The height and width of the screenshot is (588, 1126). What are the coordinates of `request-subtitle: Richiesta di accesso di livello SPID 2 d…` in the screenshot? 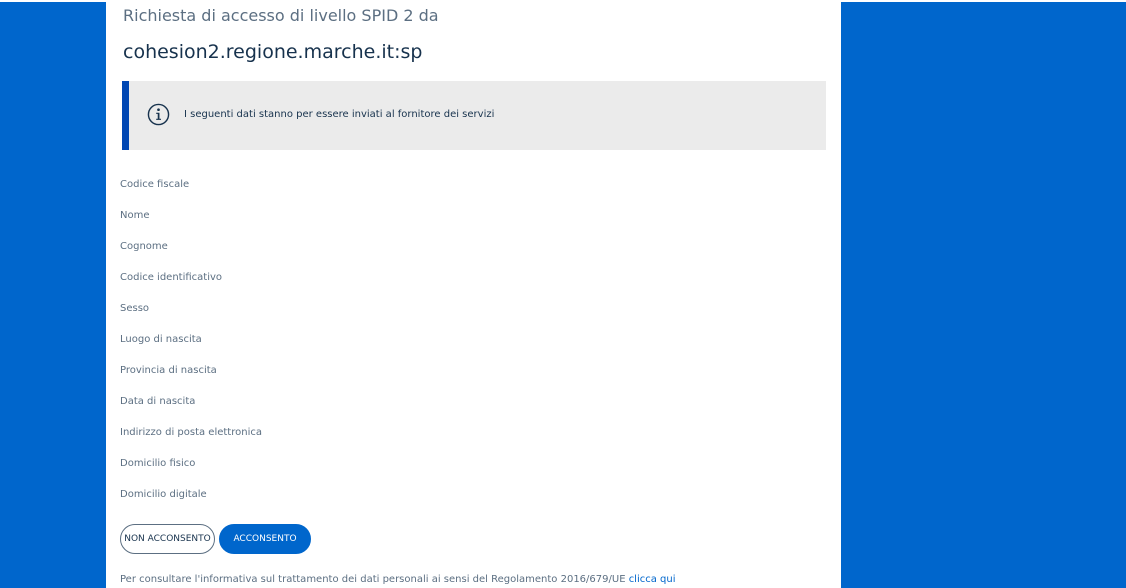 It's located at (281, 15).